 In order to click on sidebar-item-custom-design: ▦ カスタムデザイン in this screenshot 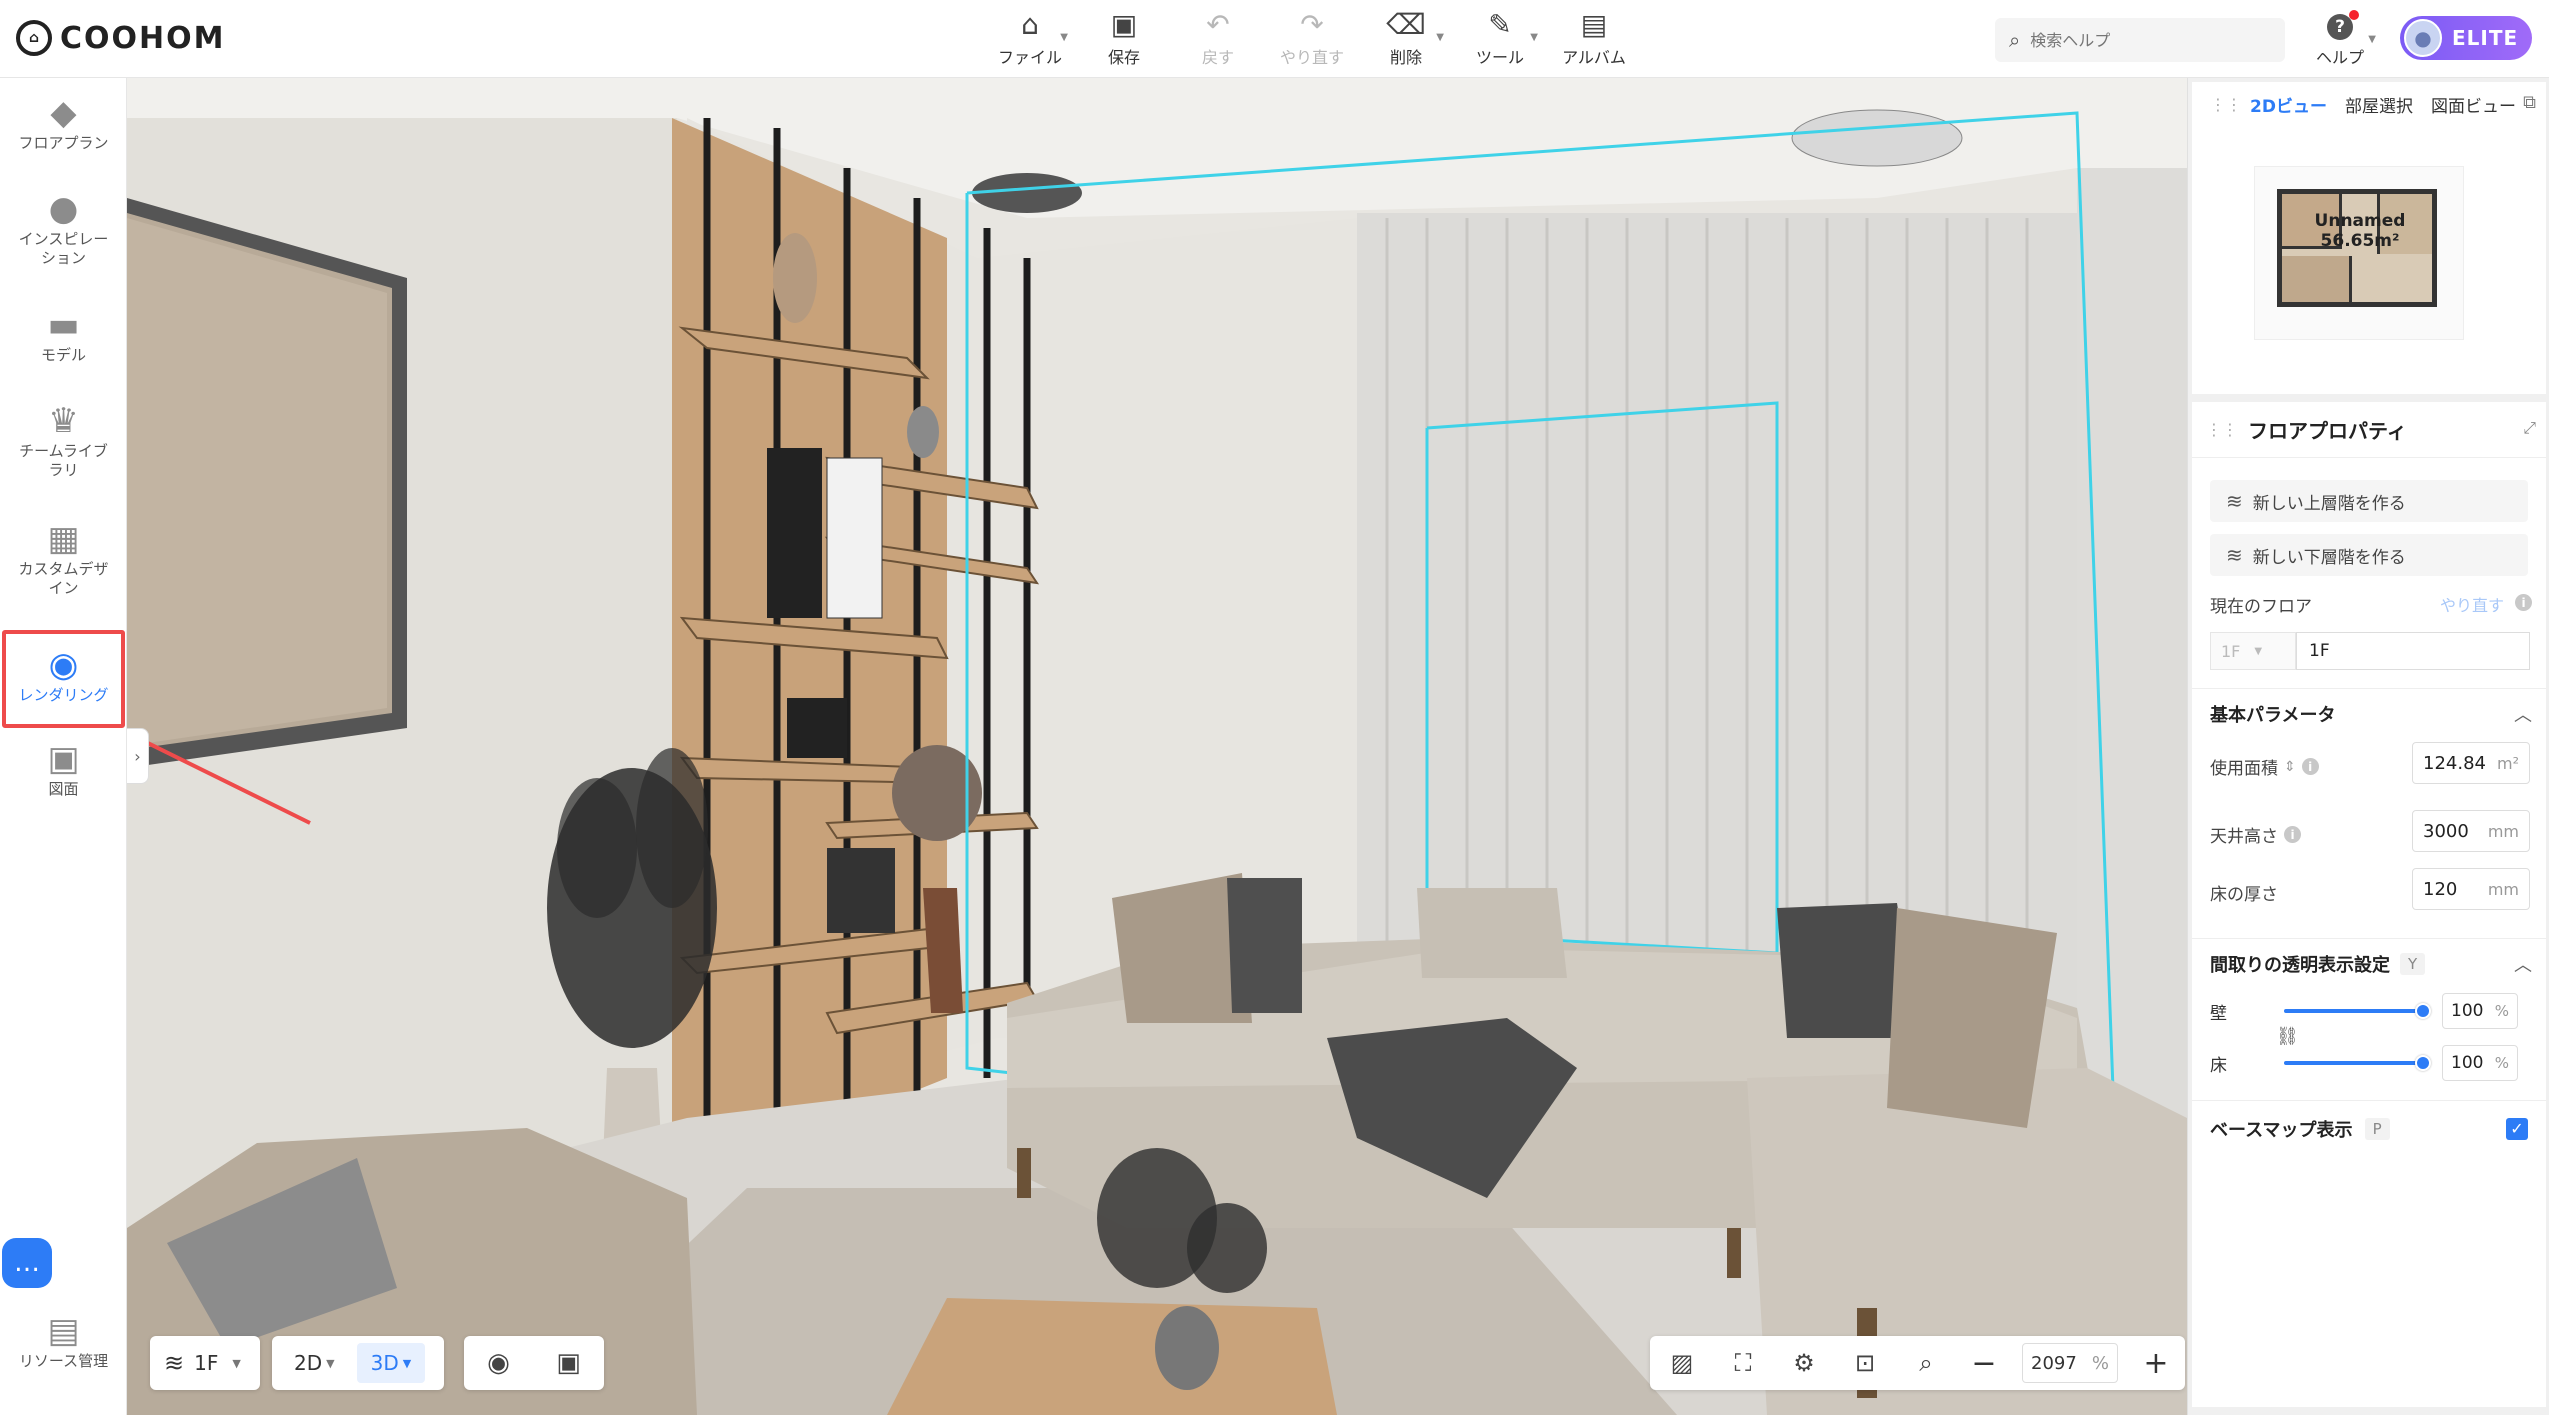, I will do `click(63, 558)`.